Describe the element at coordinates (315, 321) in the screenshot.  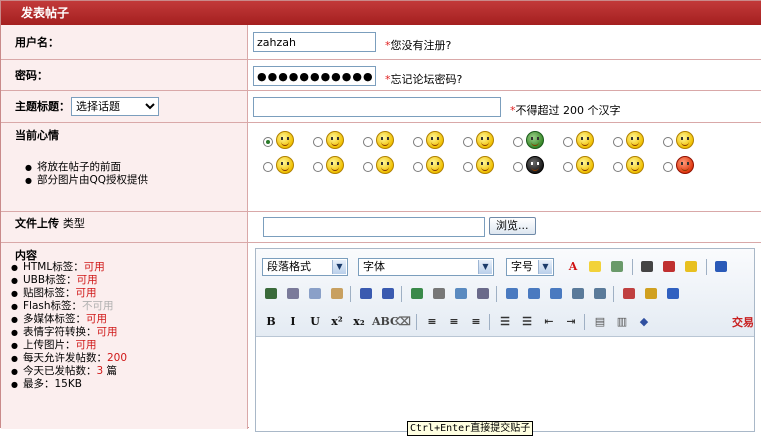
I see `underline-icon: U` at that location.